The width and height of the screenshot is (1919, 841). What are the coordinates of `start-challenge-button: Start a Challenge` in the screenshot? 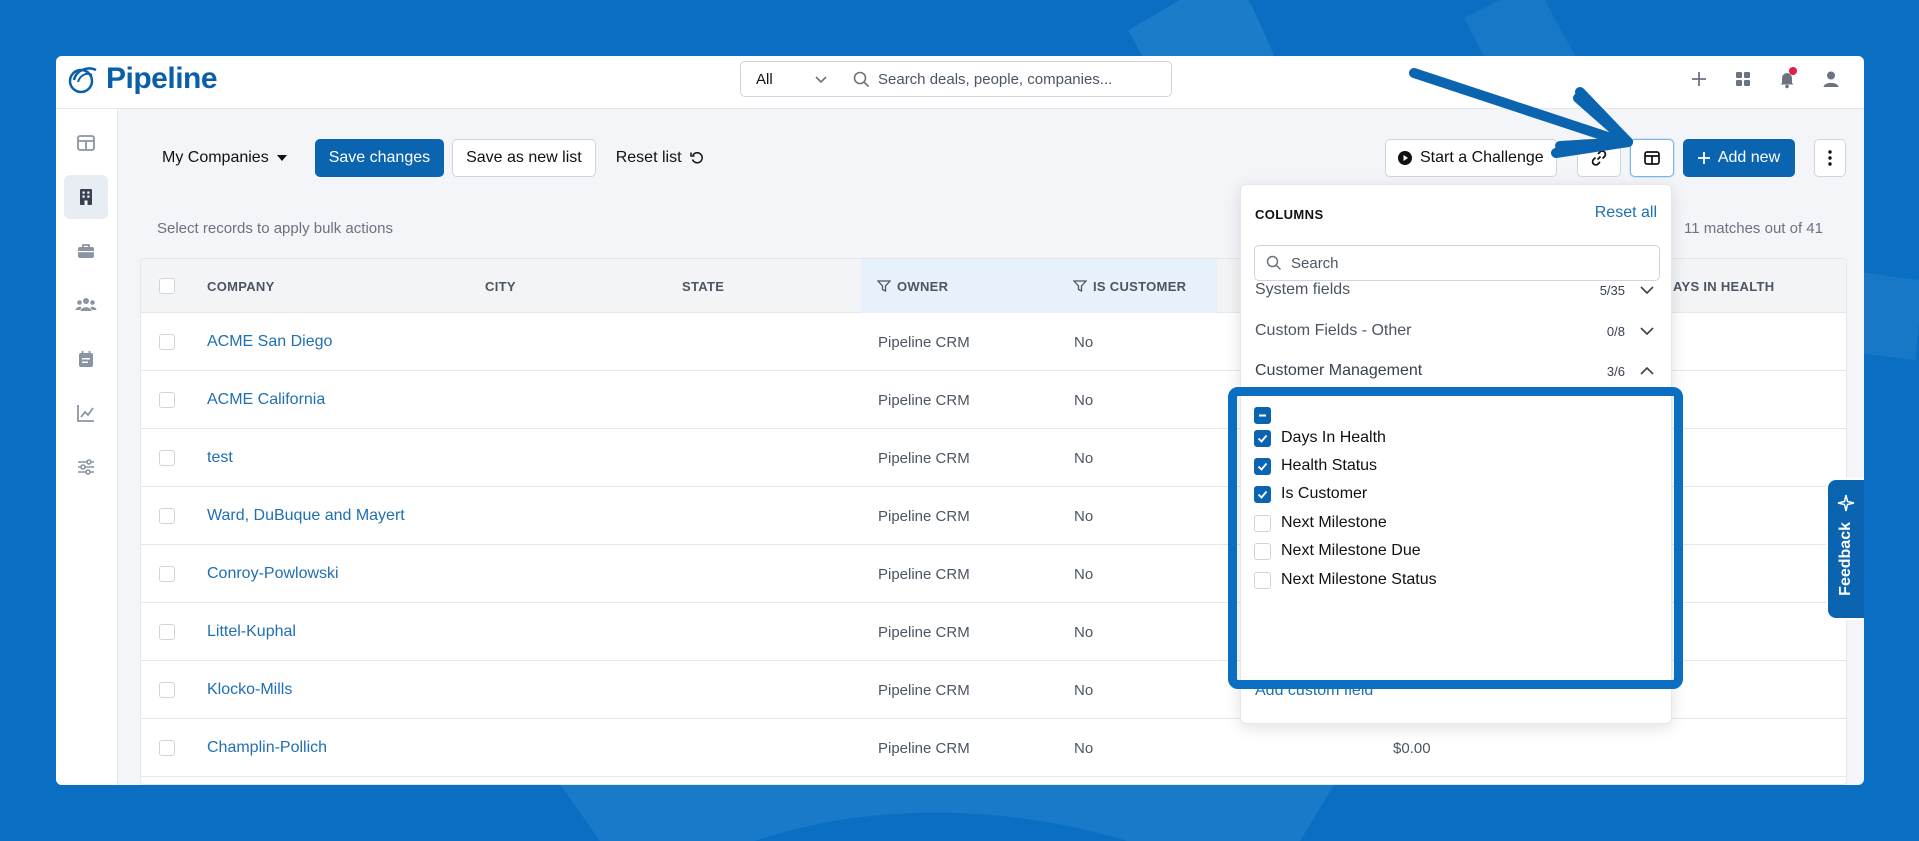 It's located at (1471, 158).